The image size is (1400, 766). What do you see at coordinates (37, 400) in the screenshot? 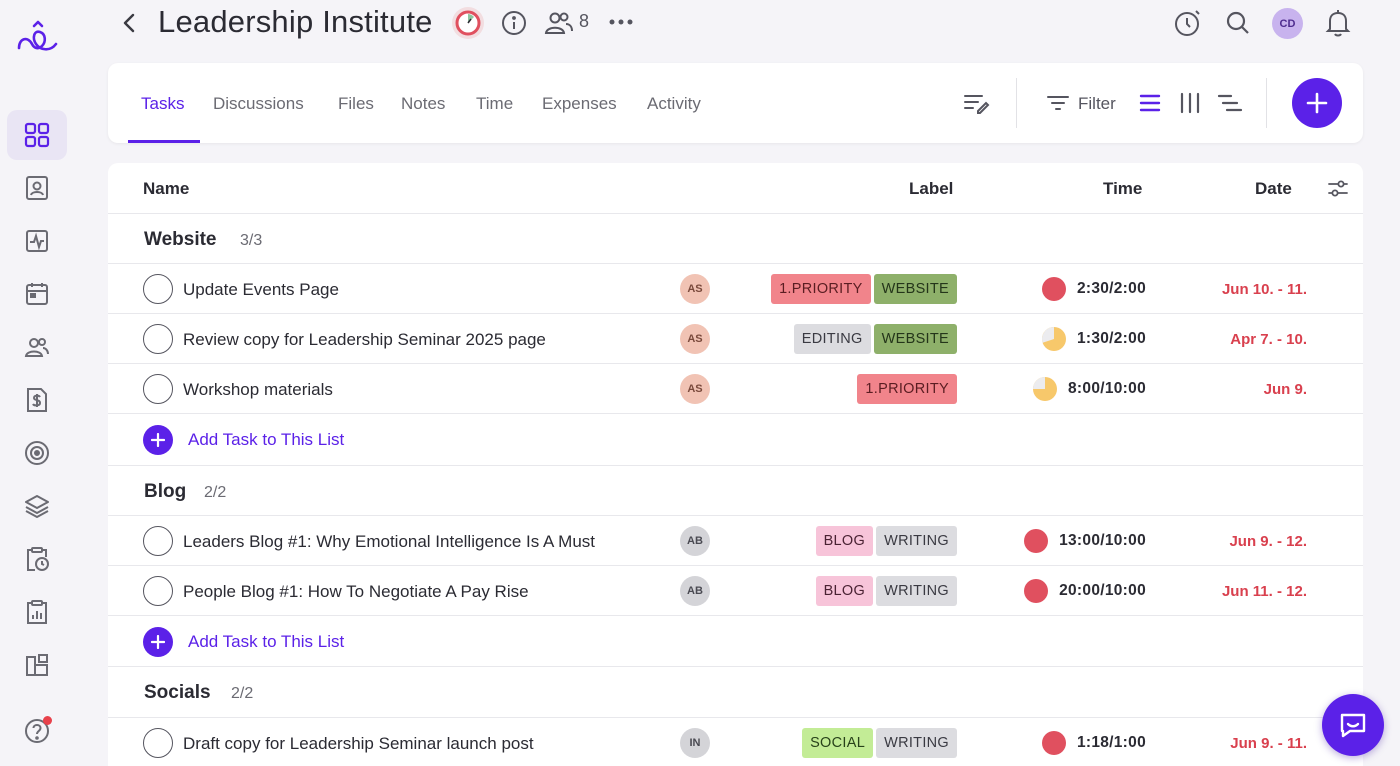
I see `nav-invoices` at bounding box center [37, 400].